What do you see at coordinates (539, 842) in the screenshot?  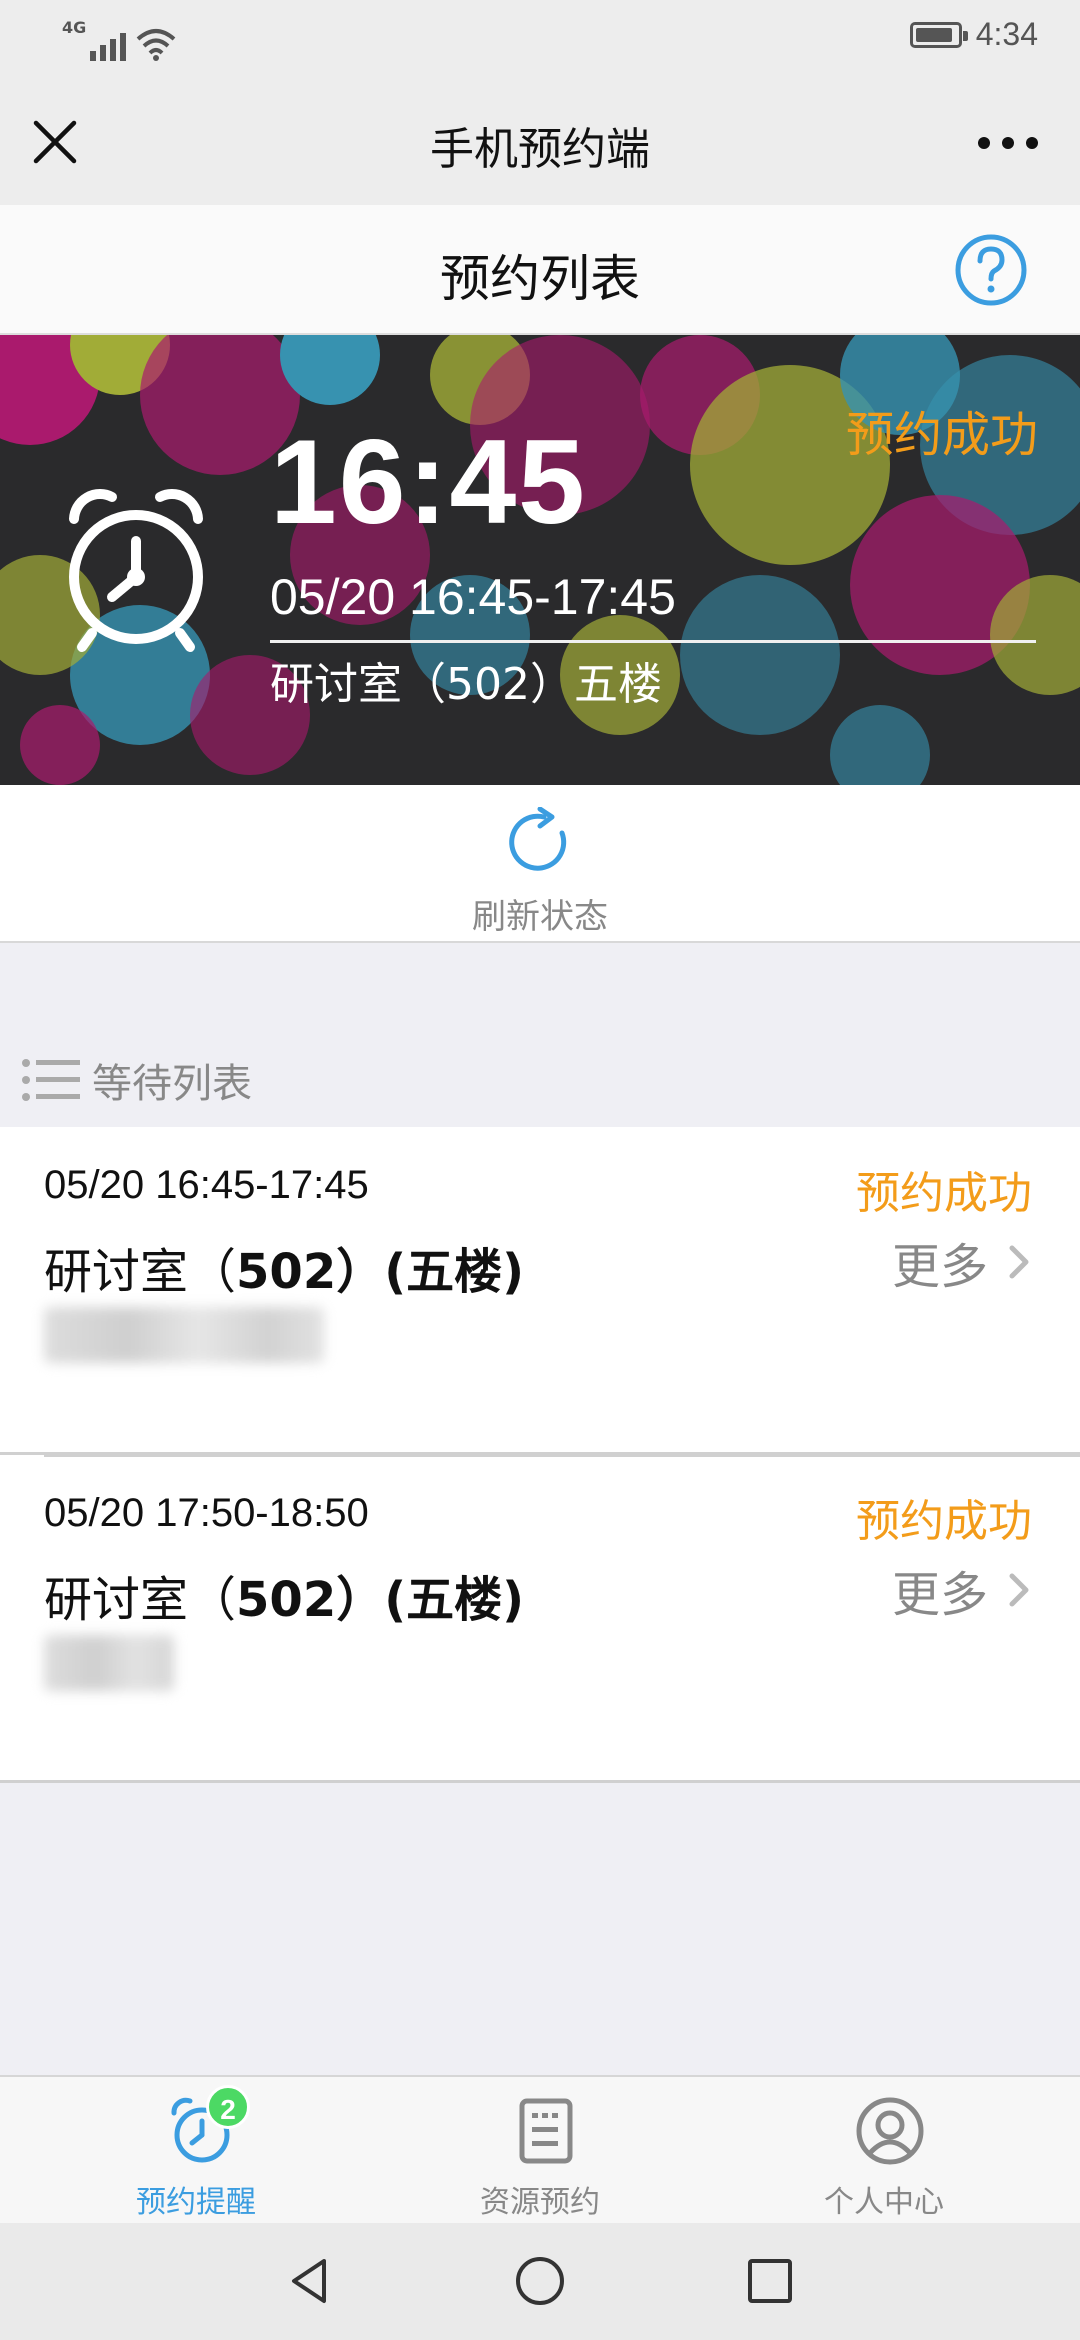 I see `refresh-icon` at bounding box center [539, 842].